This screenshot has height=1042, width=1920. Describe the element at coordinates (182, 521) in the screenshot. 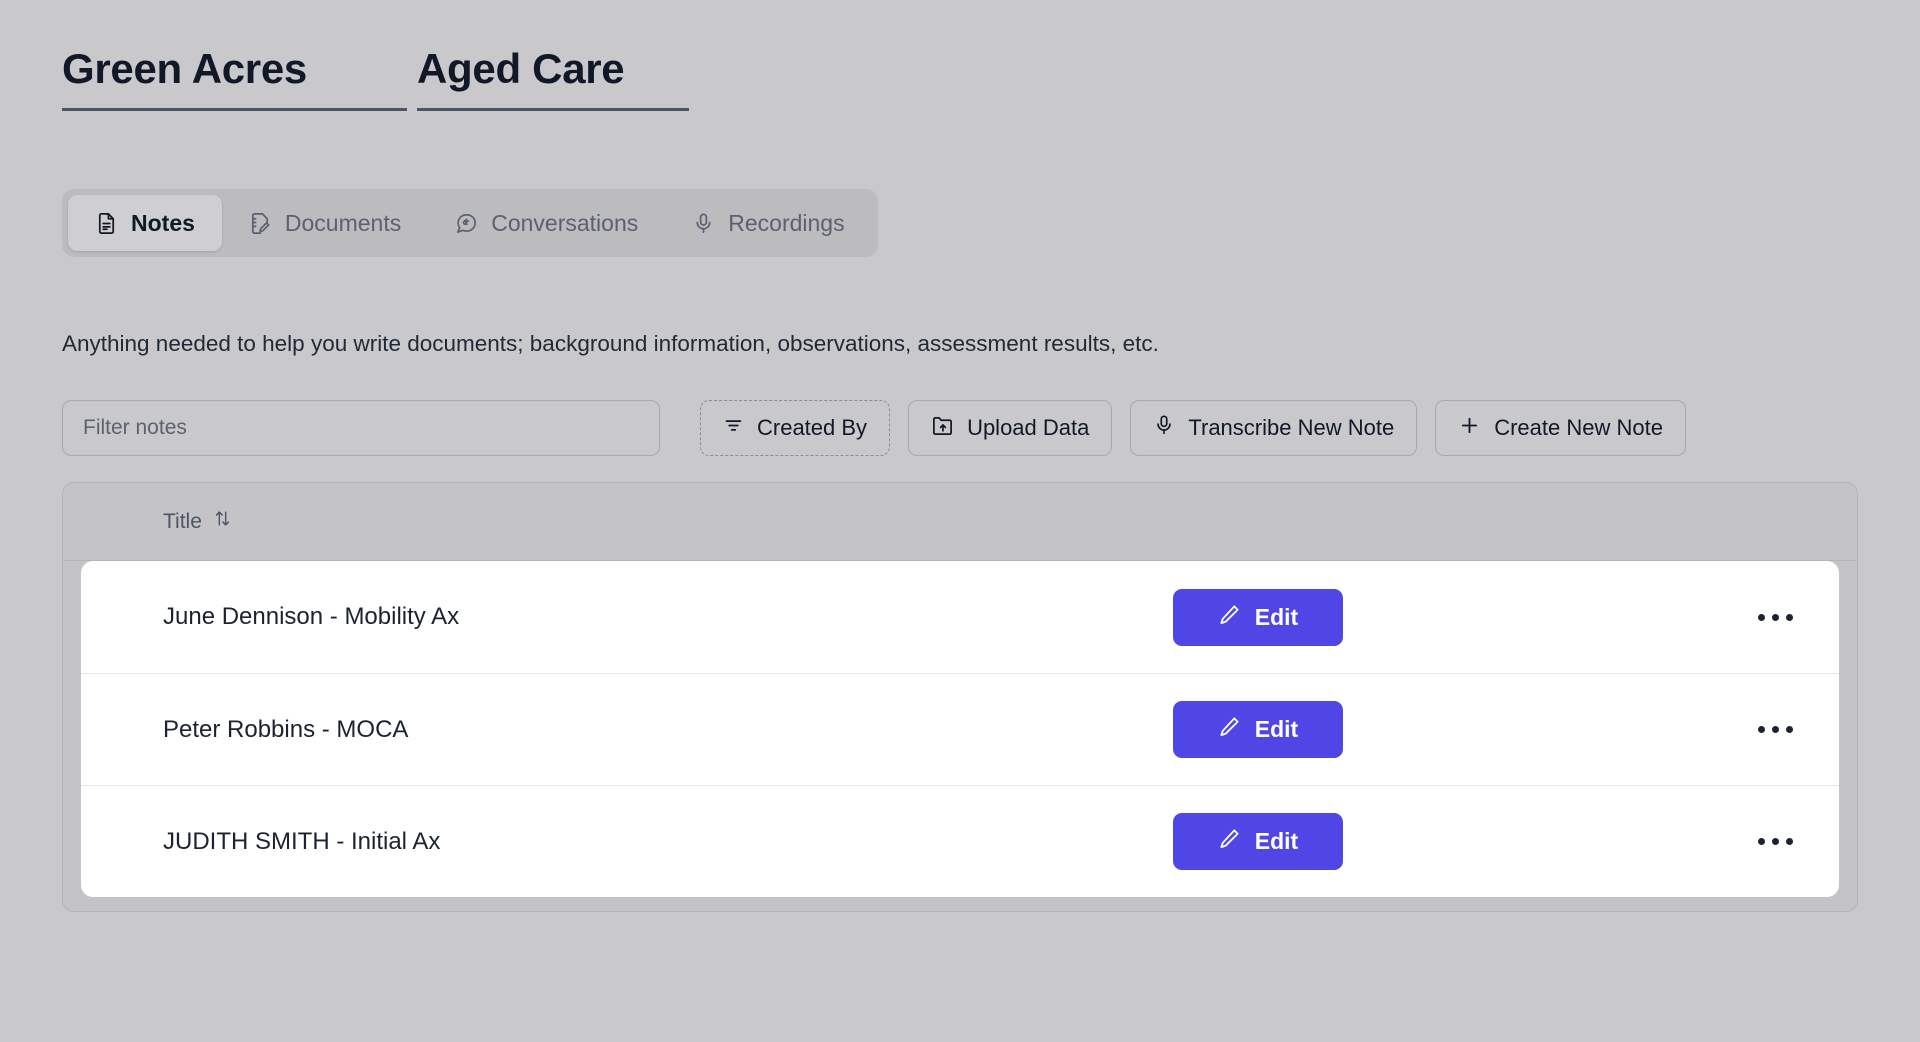

I see `column-header-title-label: Title` at that location.